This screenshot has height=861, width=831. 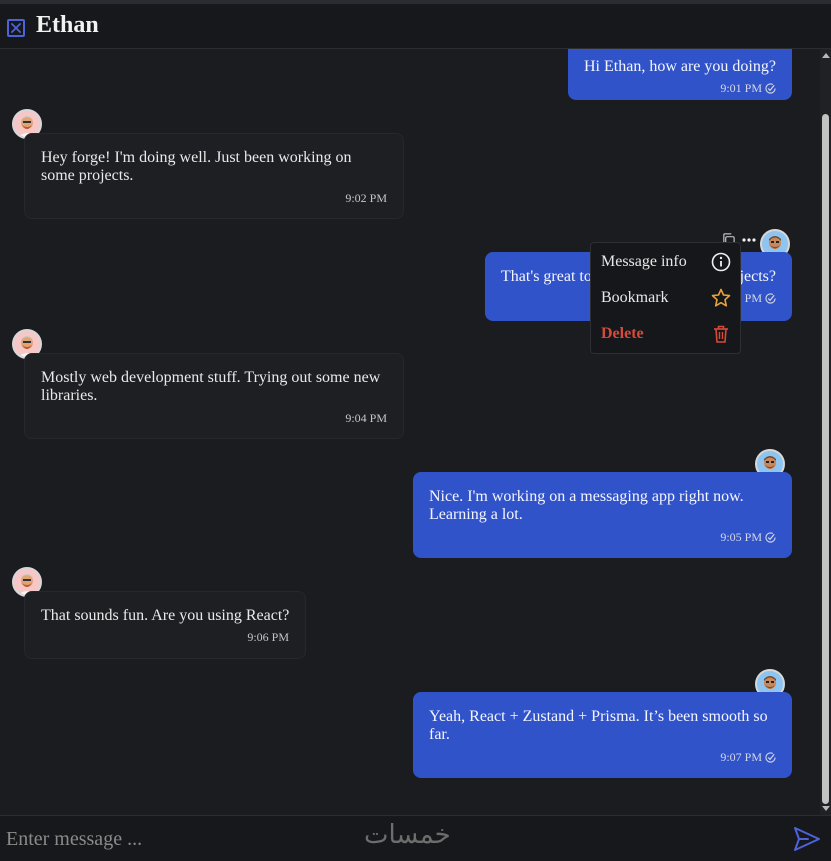 I want to click on watermark: خمسات, so click(x=407, y=835).